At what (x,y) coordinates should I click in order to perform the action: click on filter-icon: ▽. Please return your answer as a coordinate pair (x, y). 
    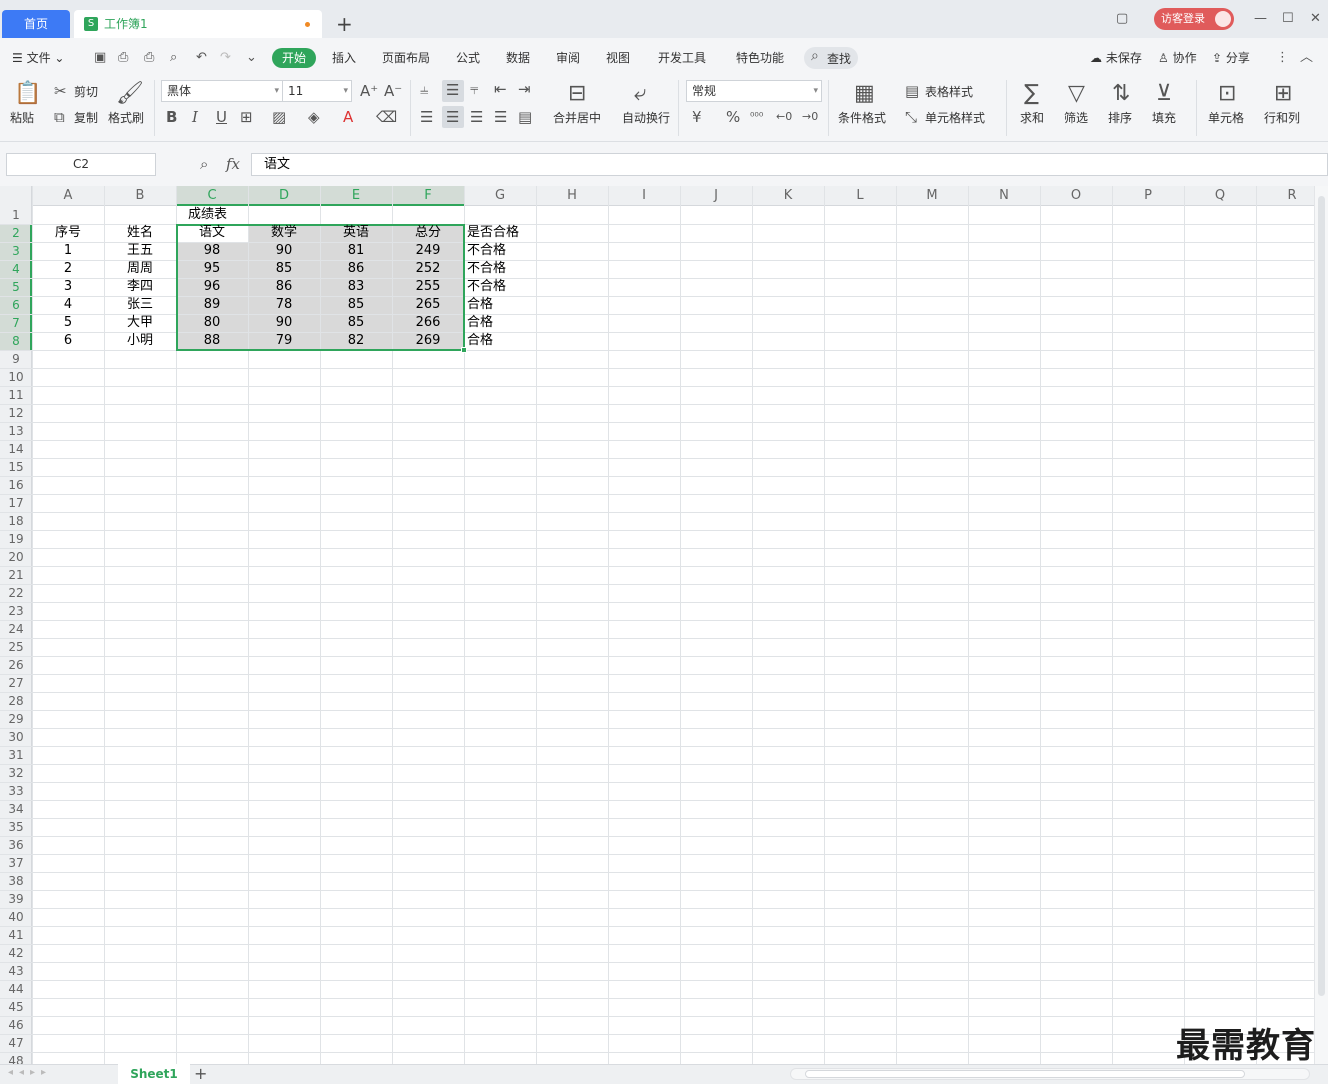
    Looking at the image, I should click on (1076, 94).